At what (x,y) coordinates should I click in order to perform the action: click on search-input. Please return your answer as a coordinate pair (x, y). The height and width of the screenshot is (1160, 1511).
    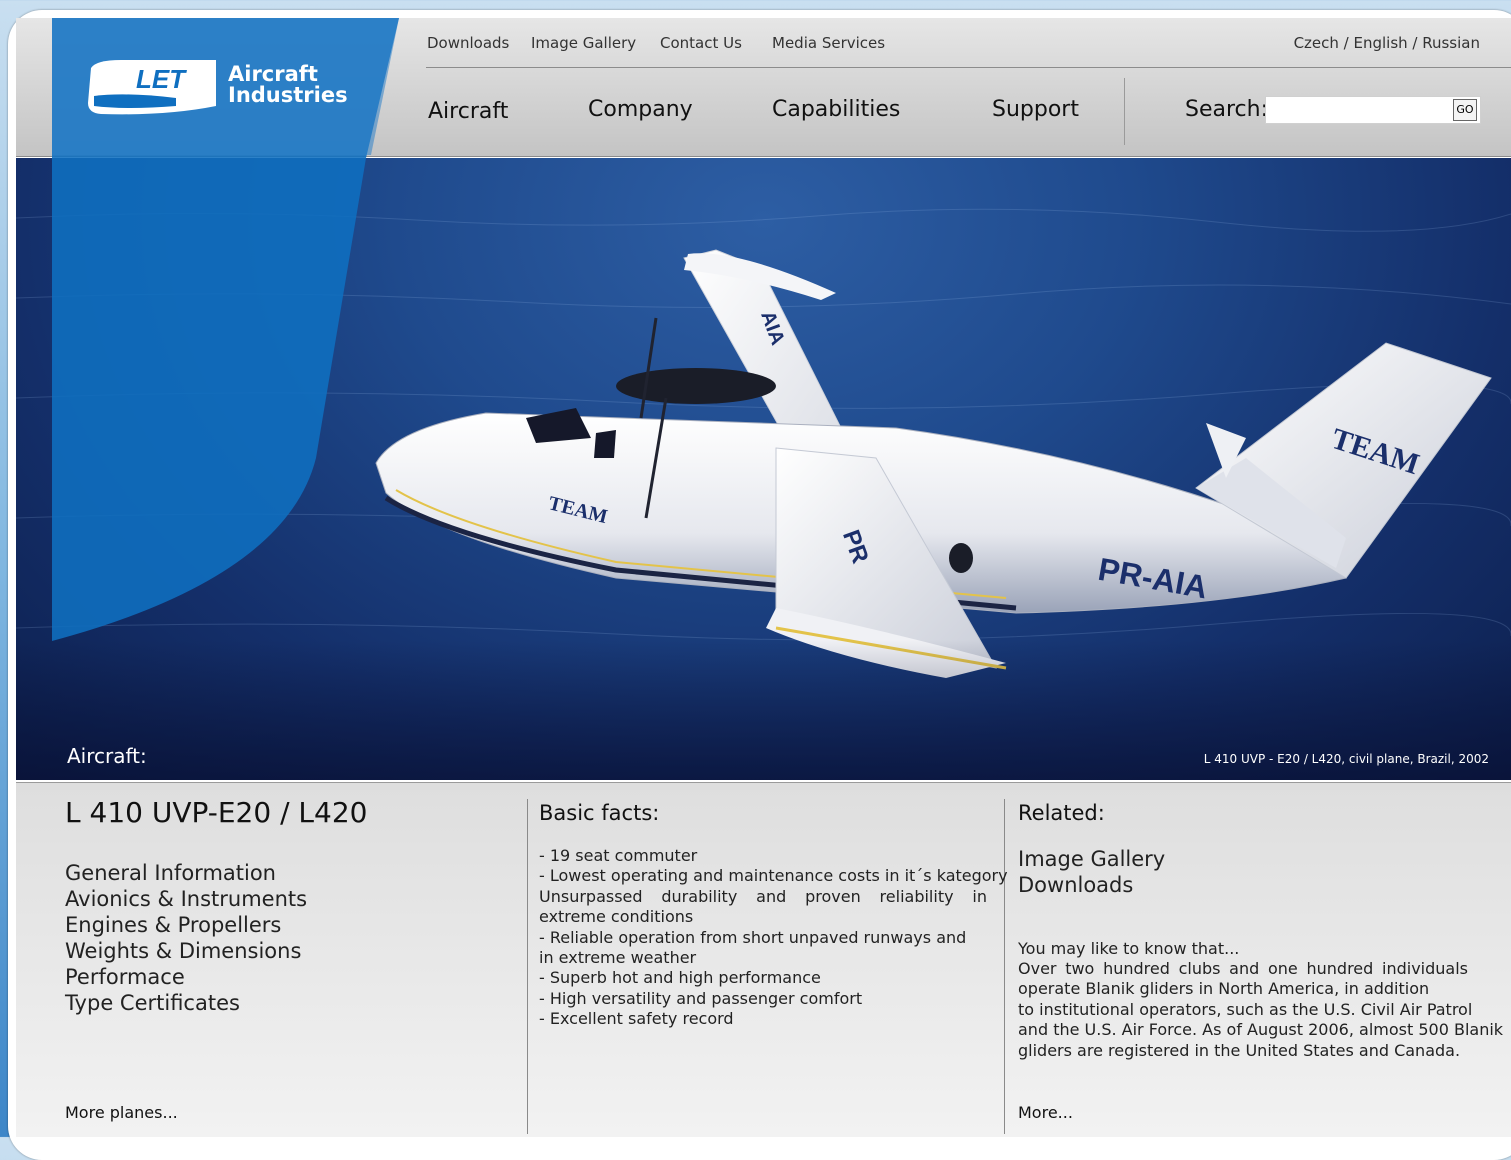
    Looking at the image, I should click on (1373, 110).